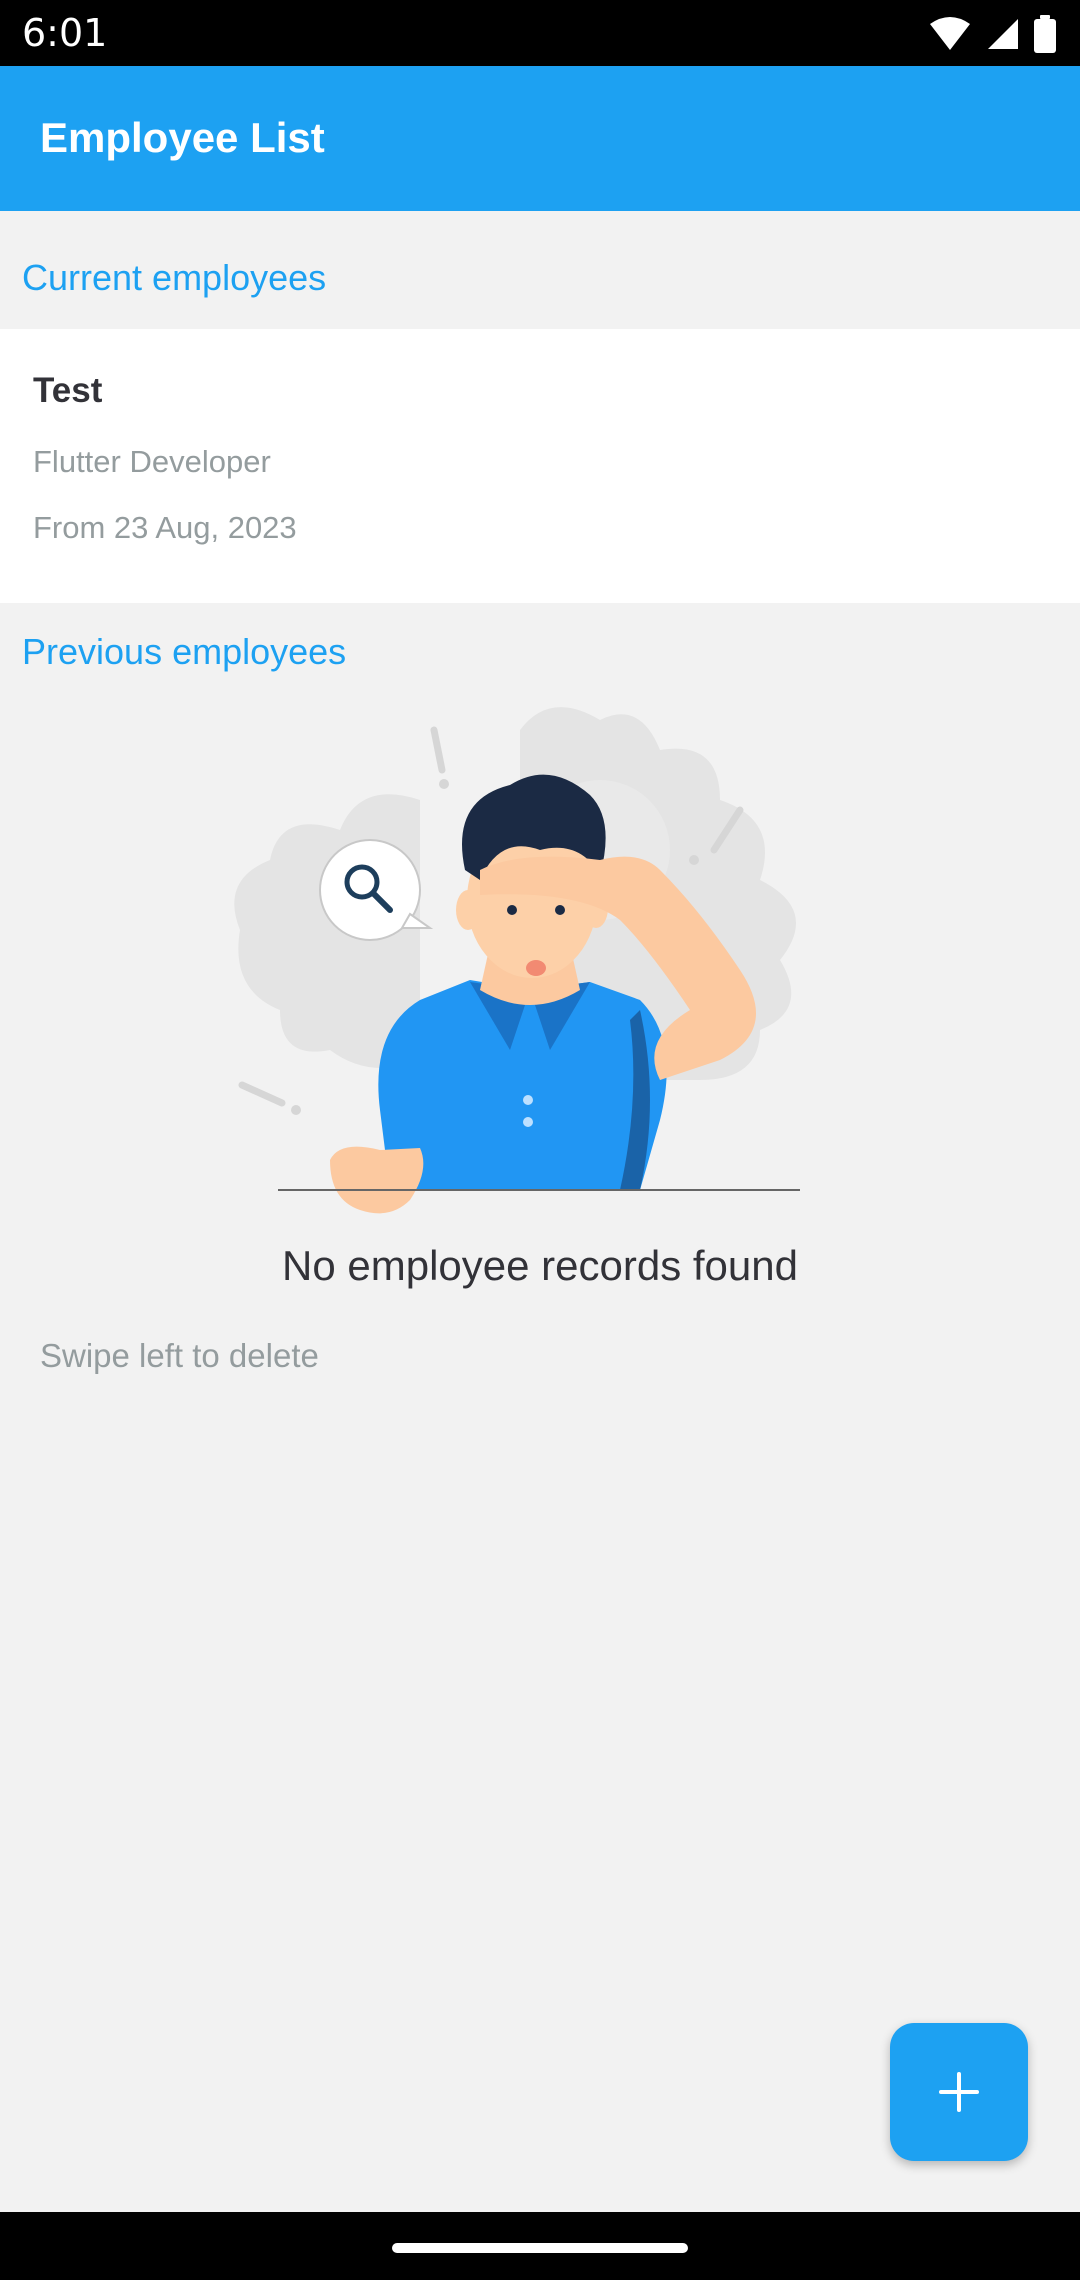 This screenshot has height=2280, width=1080. I want to click on wifi-icon, so click(950, 33).